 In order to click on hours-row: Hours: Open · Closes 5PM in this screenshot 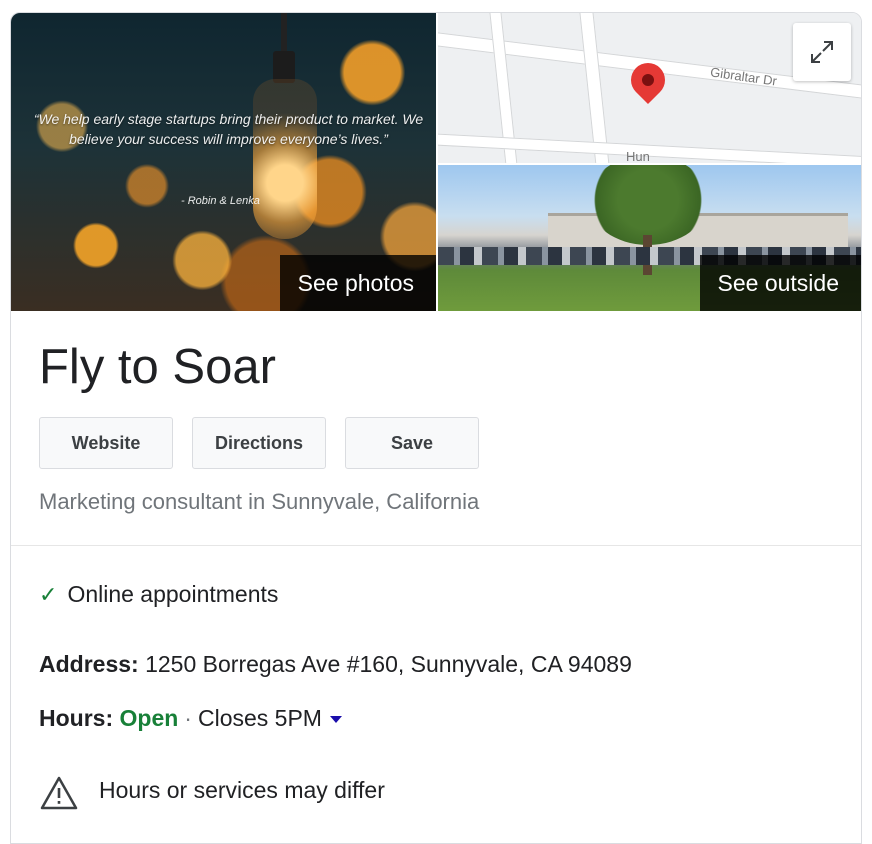, I will do `click(190, 718)`.